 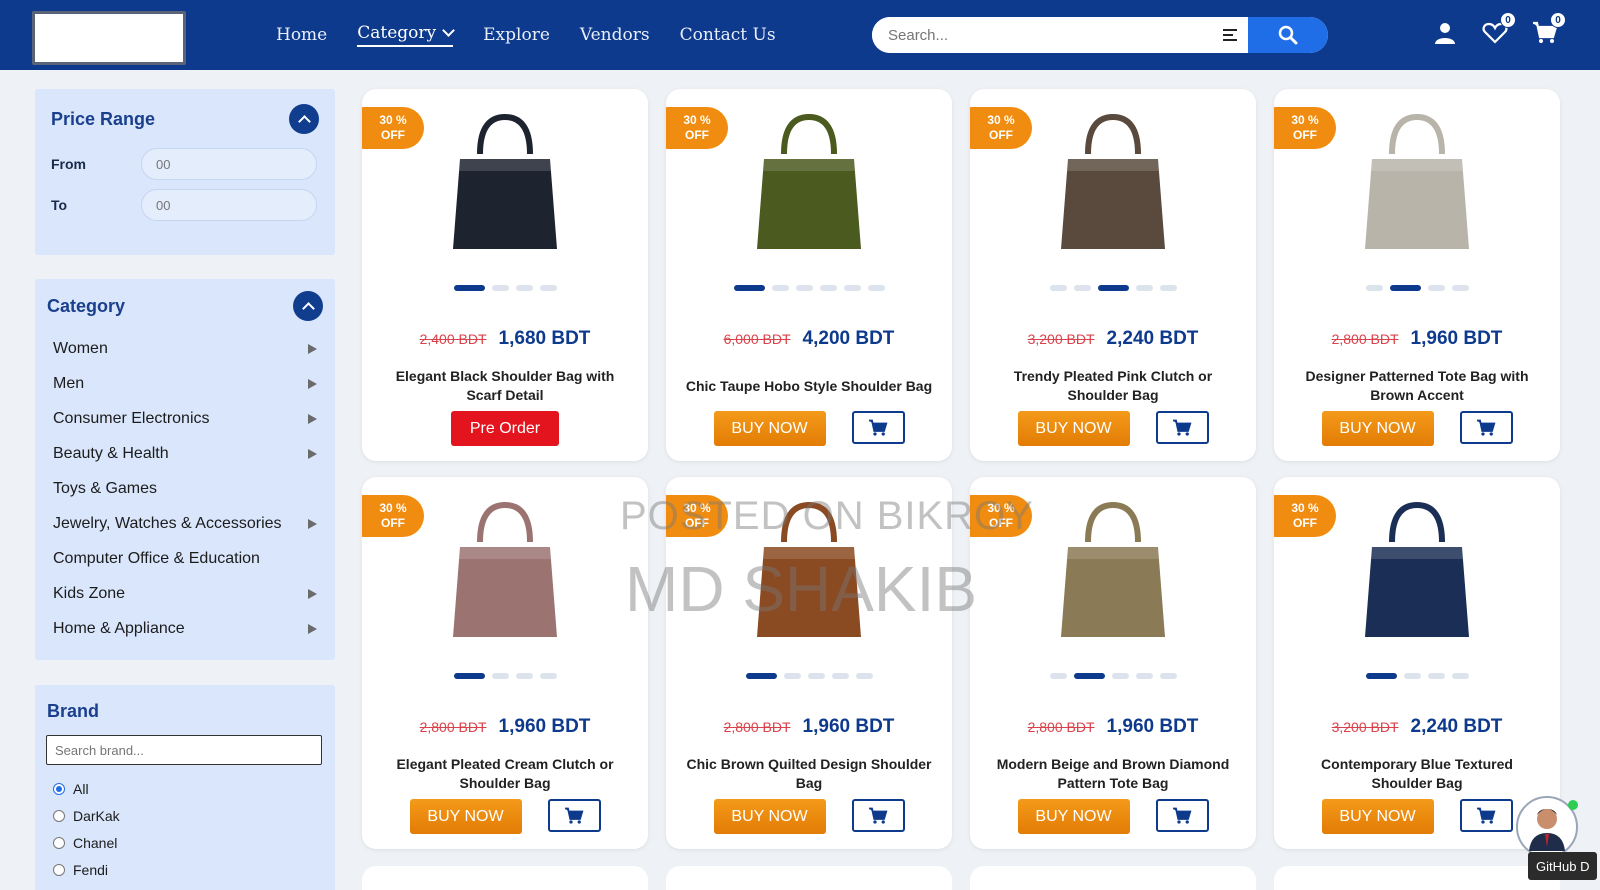 I want to click on category-item: Men, so click(x=185, y=383).